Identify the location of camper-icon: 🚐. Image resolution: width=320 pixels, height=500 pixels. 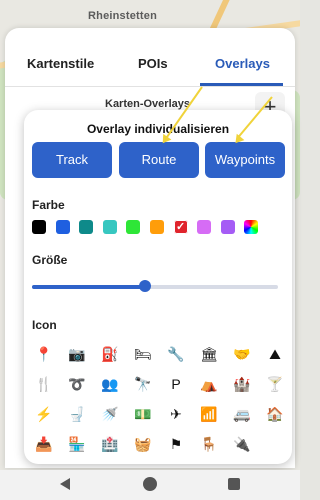
(242, 414).